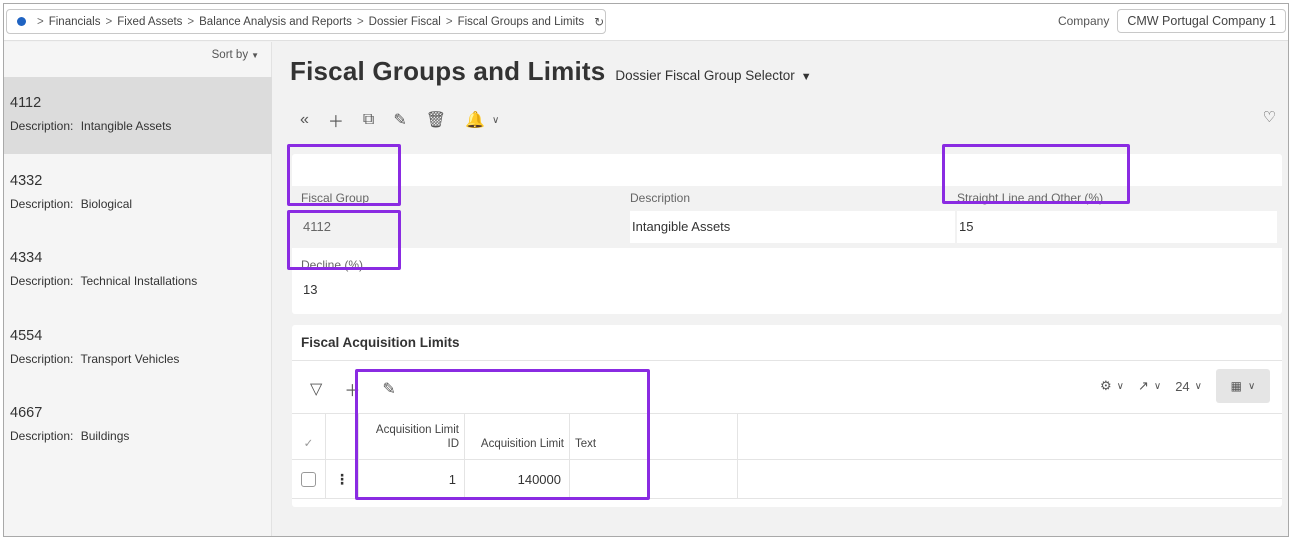  I want to click on group-selector-dropdown: Dossier Fiscal Group Selector ▼, so click(713, 75).